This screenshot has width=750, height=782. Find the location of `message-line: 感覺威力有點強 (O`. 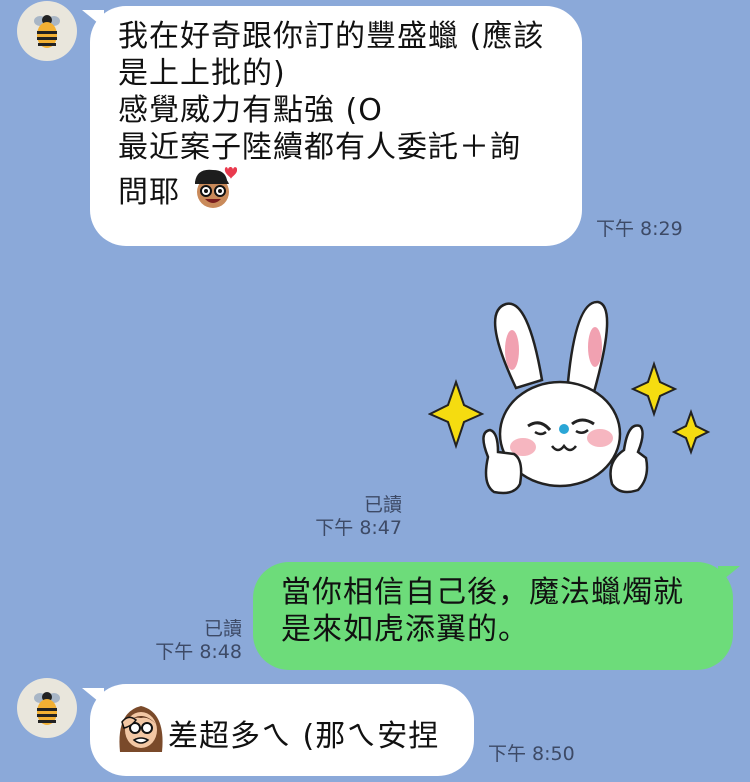

message-line: 感覺威力有點強 (O is located at coordinates (250, 110).